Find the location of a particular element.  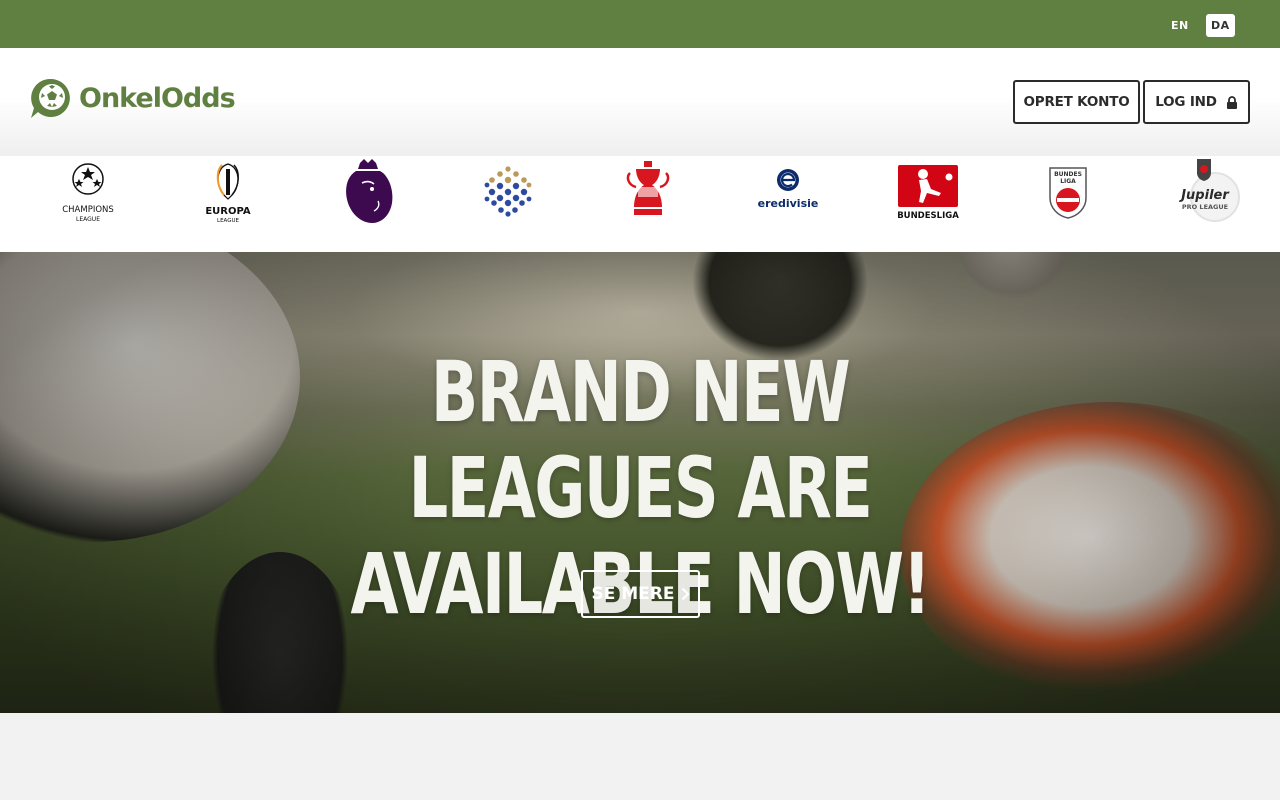

league-austrian-bundesliga: BUNDES LIGA is located at coordinates (1068, 192).